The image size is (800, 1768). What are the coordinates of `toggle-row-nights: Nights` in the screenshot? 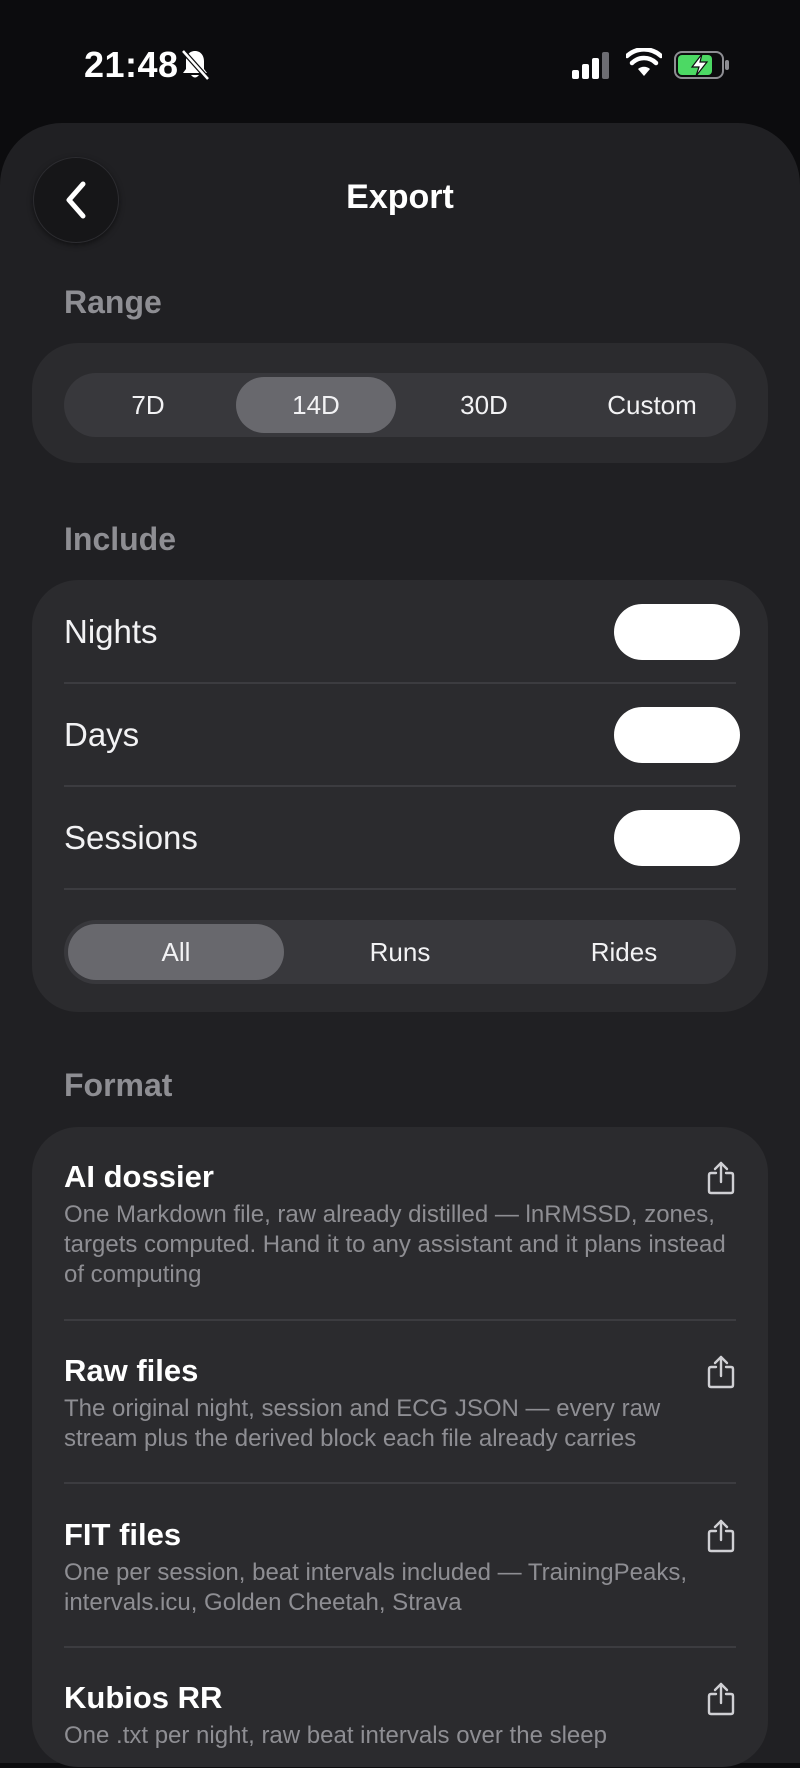 It's located at (402, 632).